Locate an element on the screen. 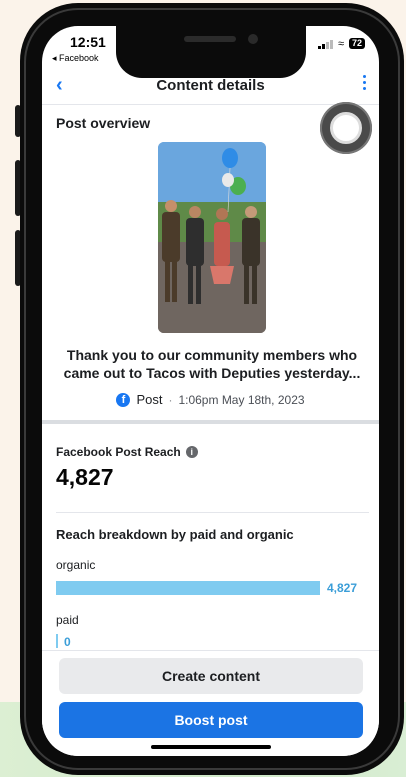 This screenshot has height=777, width=406. record-ring is located at coordinates (346, 128).